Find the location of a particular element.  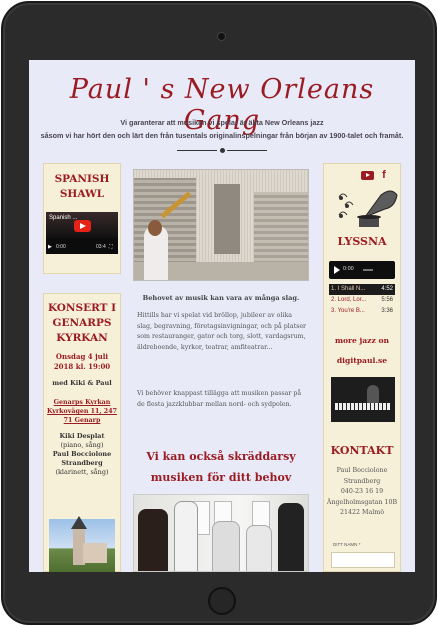

youtube-icon is located at coordinates (367, 175).